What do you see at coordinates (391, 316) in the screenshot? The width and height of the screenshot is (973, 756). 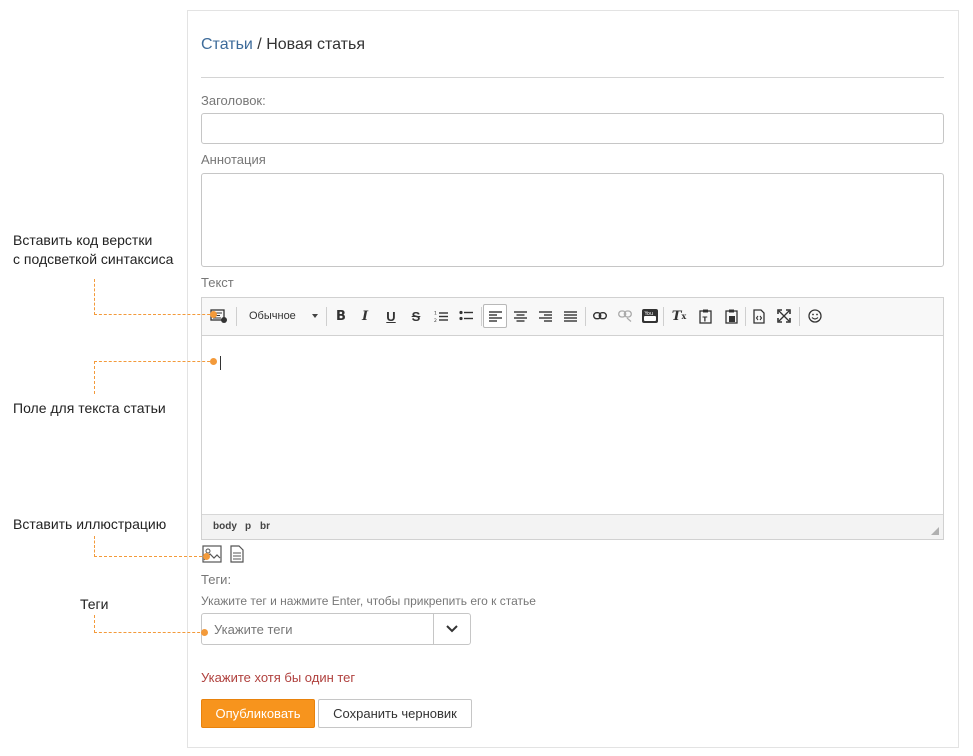 I see `underline-icon: U` at bounding box center [391, 316].